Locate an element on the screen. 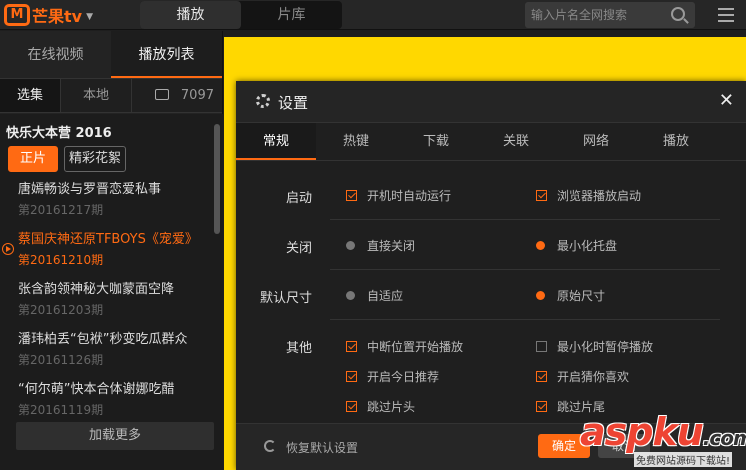 The image size is (746, 470). sidebar-tabs: 在线视频 播放列表 is located at coordinates (111, 55).